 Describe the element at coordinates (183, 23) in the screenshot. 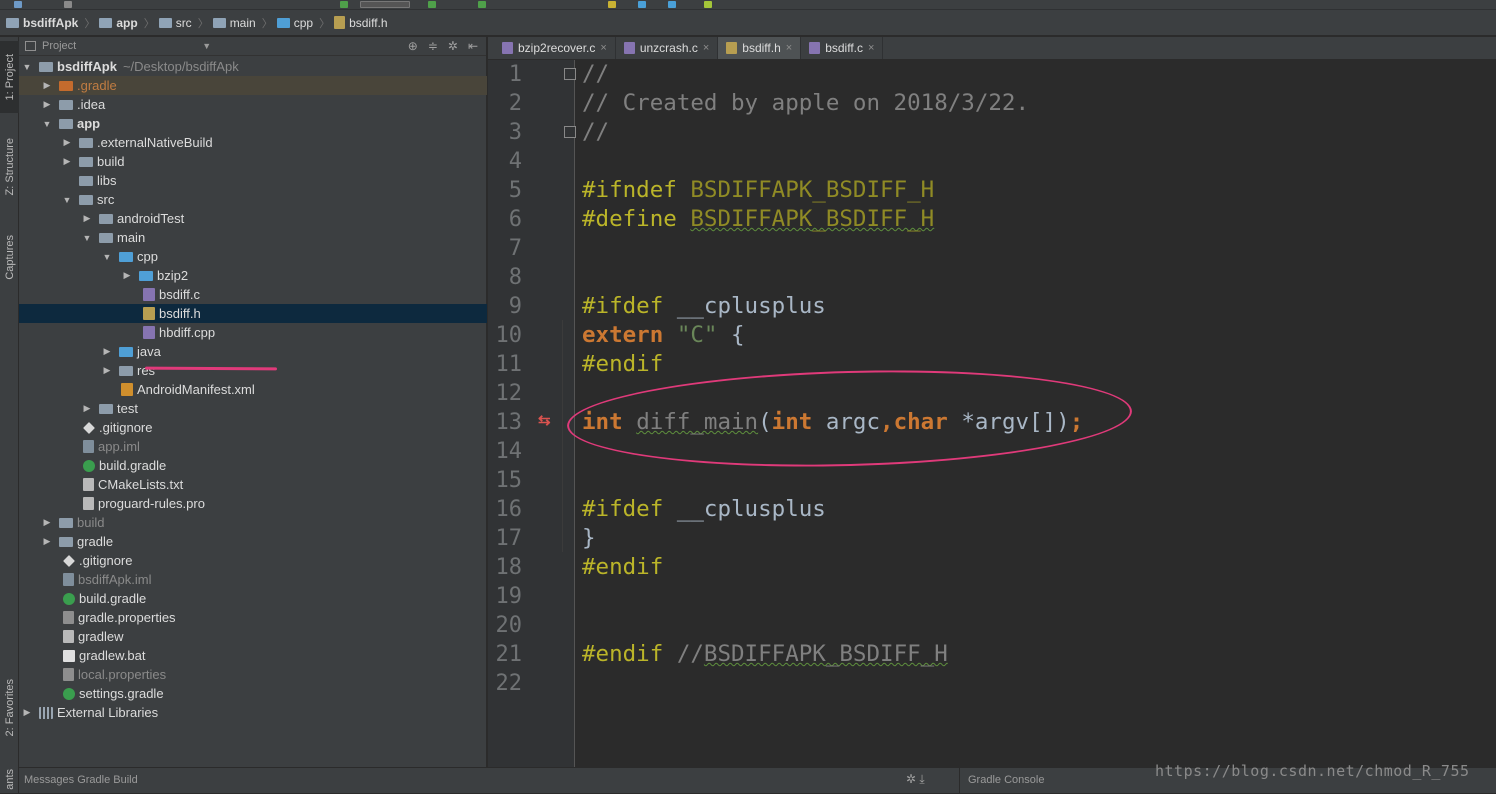

I see `breadcrumb-src: src 〉` at that location.